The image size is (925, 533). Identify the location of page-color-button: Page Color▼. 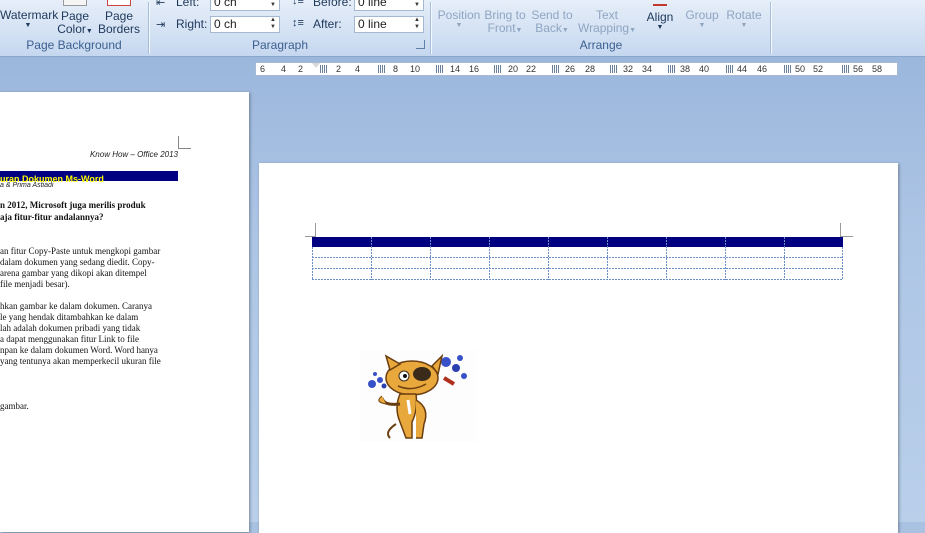
(75, 19).